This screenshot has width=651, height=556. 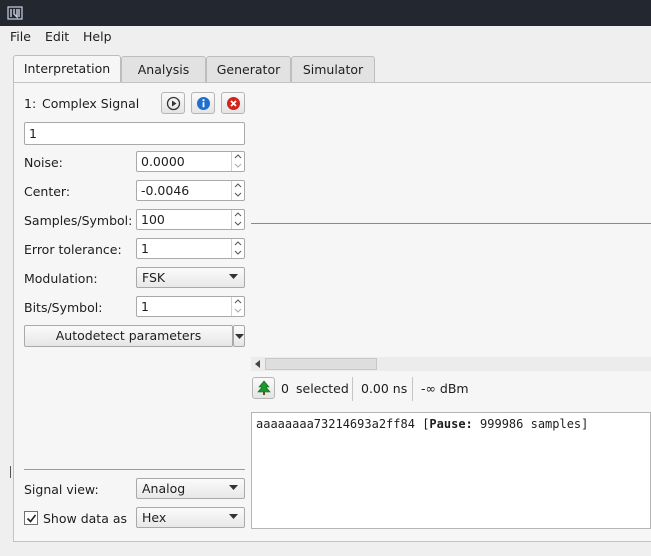 What do you see at coordinates (61, 489) in the screenshot?
I see `signal-view-label: Signal view:` at bounding box center [61, 489].